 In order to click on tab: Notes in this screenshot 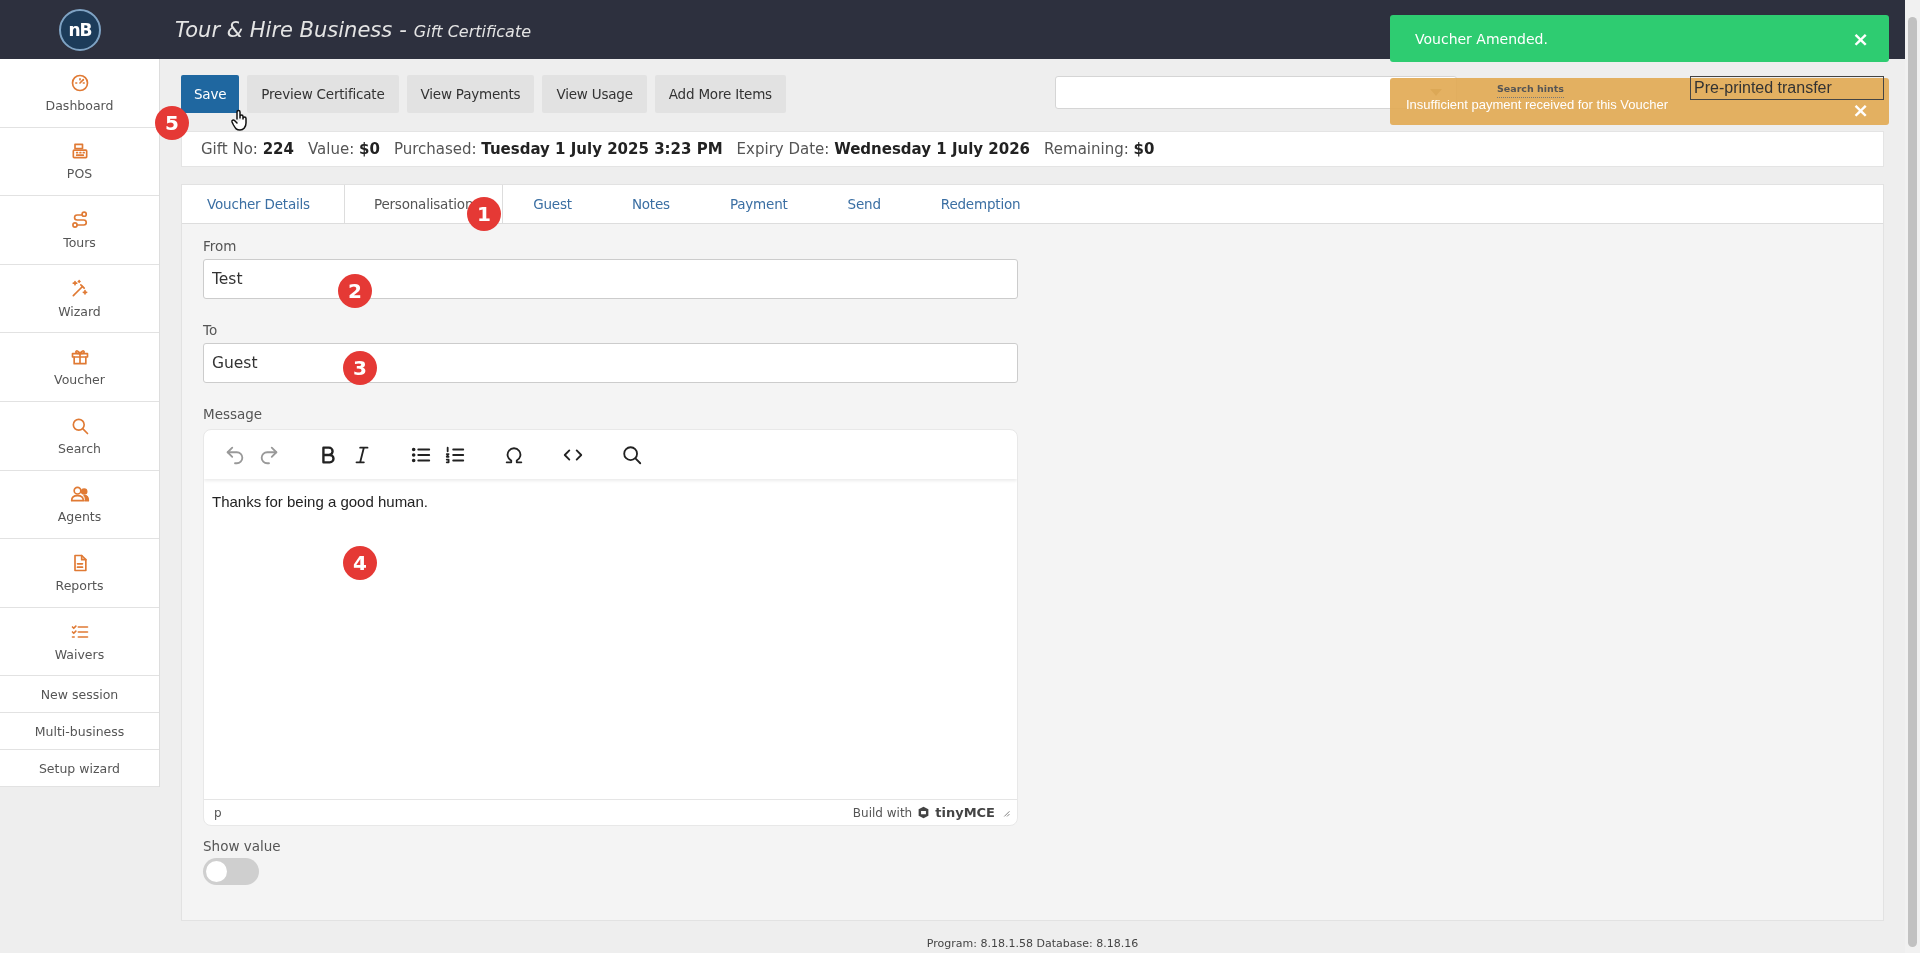, I will do `click(650, 204)`.